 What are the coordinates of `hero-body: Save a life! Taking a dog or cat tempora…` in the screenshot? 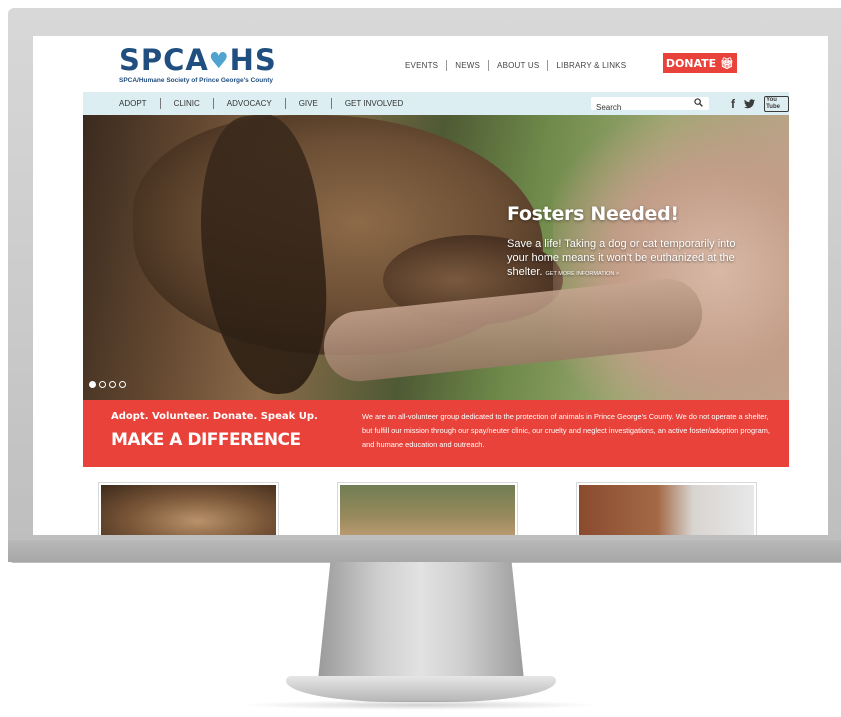 It's located at (632, 259).